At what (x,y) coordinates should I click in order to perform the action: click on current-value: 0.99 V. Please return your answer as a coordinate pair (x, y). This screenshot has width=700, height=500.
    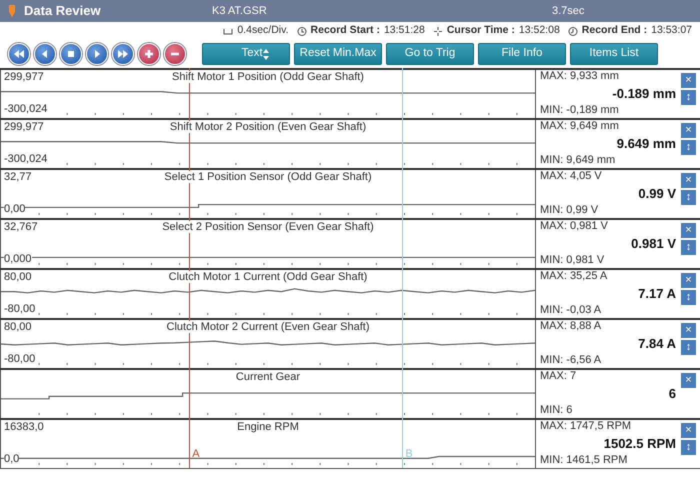
    Looking at the image, I should click on (657, 193).